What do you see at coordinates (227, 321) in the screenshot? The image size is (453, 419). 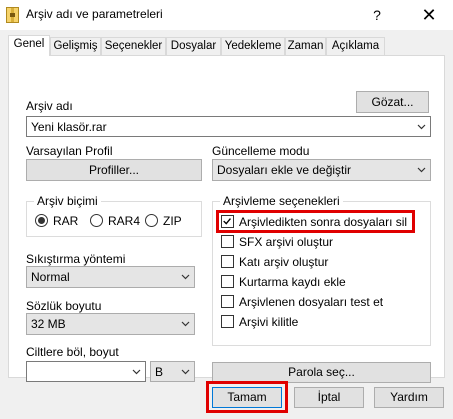 I see `checkbox-lock` at bounding box center [227, 321].